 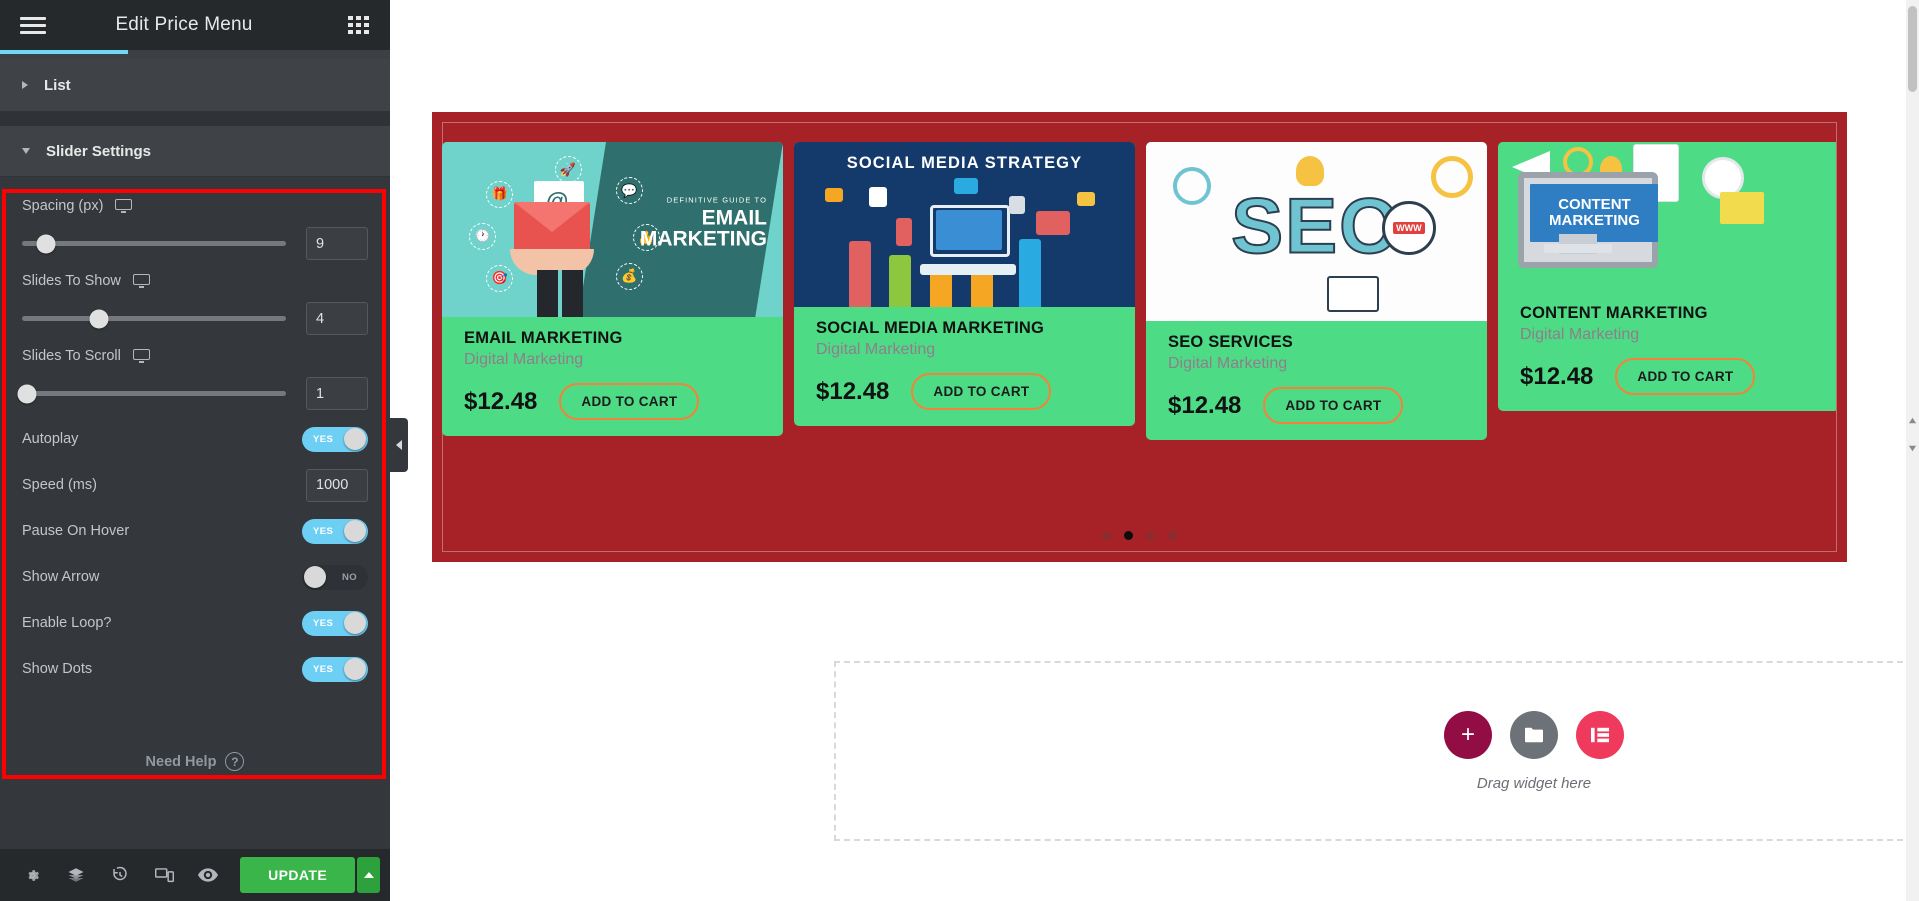 I want to click on need-help-link: Need Help ?, so click(x=195, y=761).